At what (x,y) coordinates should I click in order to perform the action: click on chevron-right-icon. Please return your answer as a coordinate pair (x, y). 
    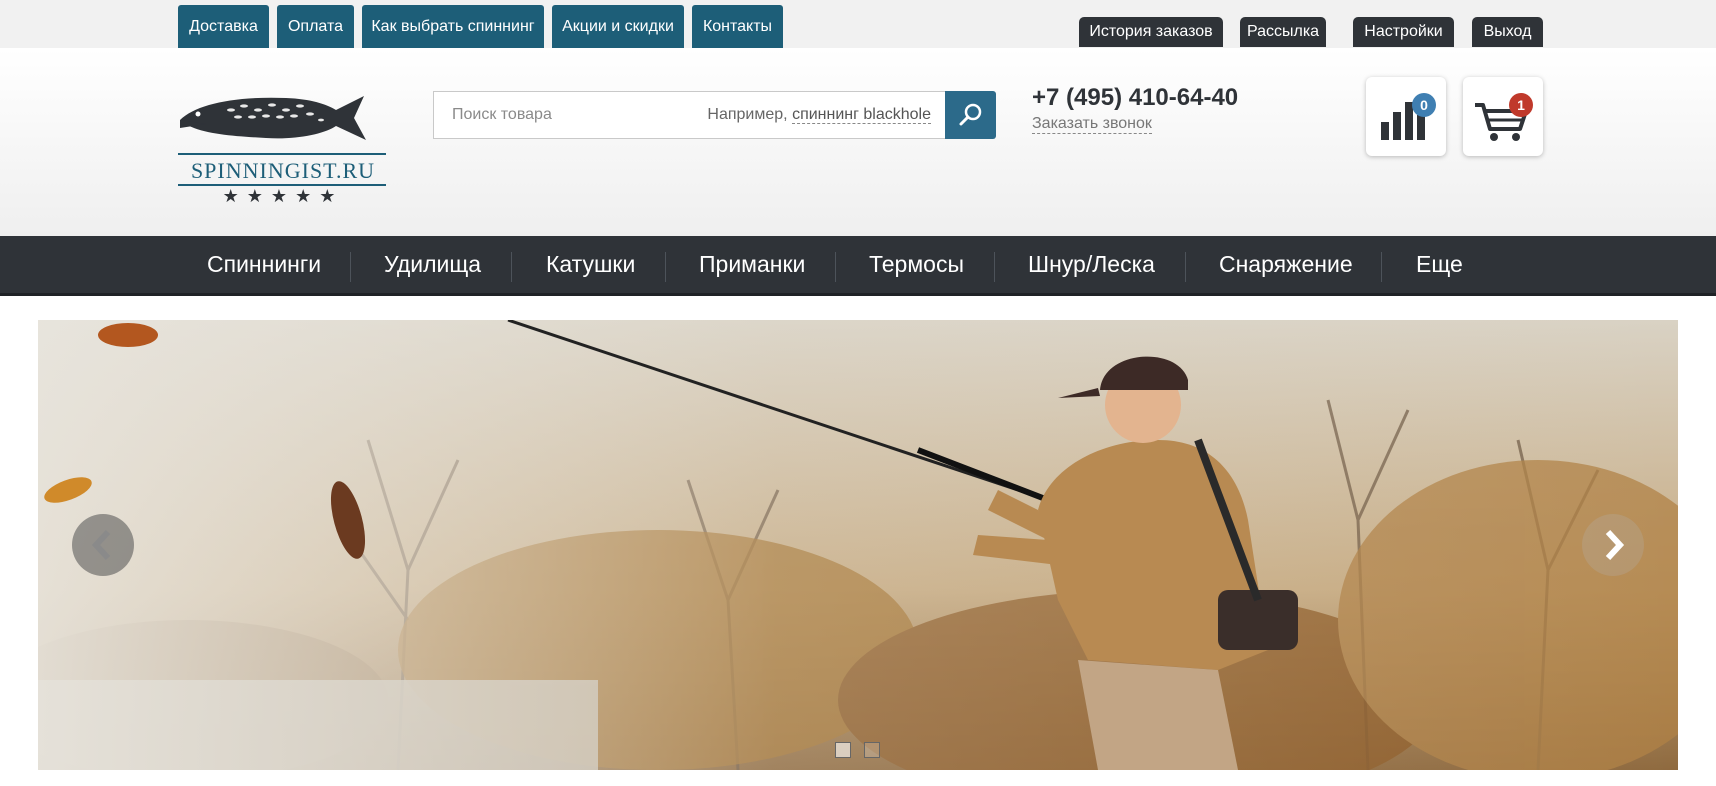
    Looking at the image, I should click on (1615, 545).